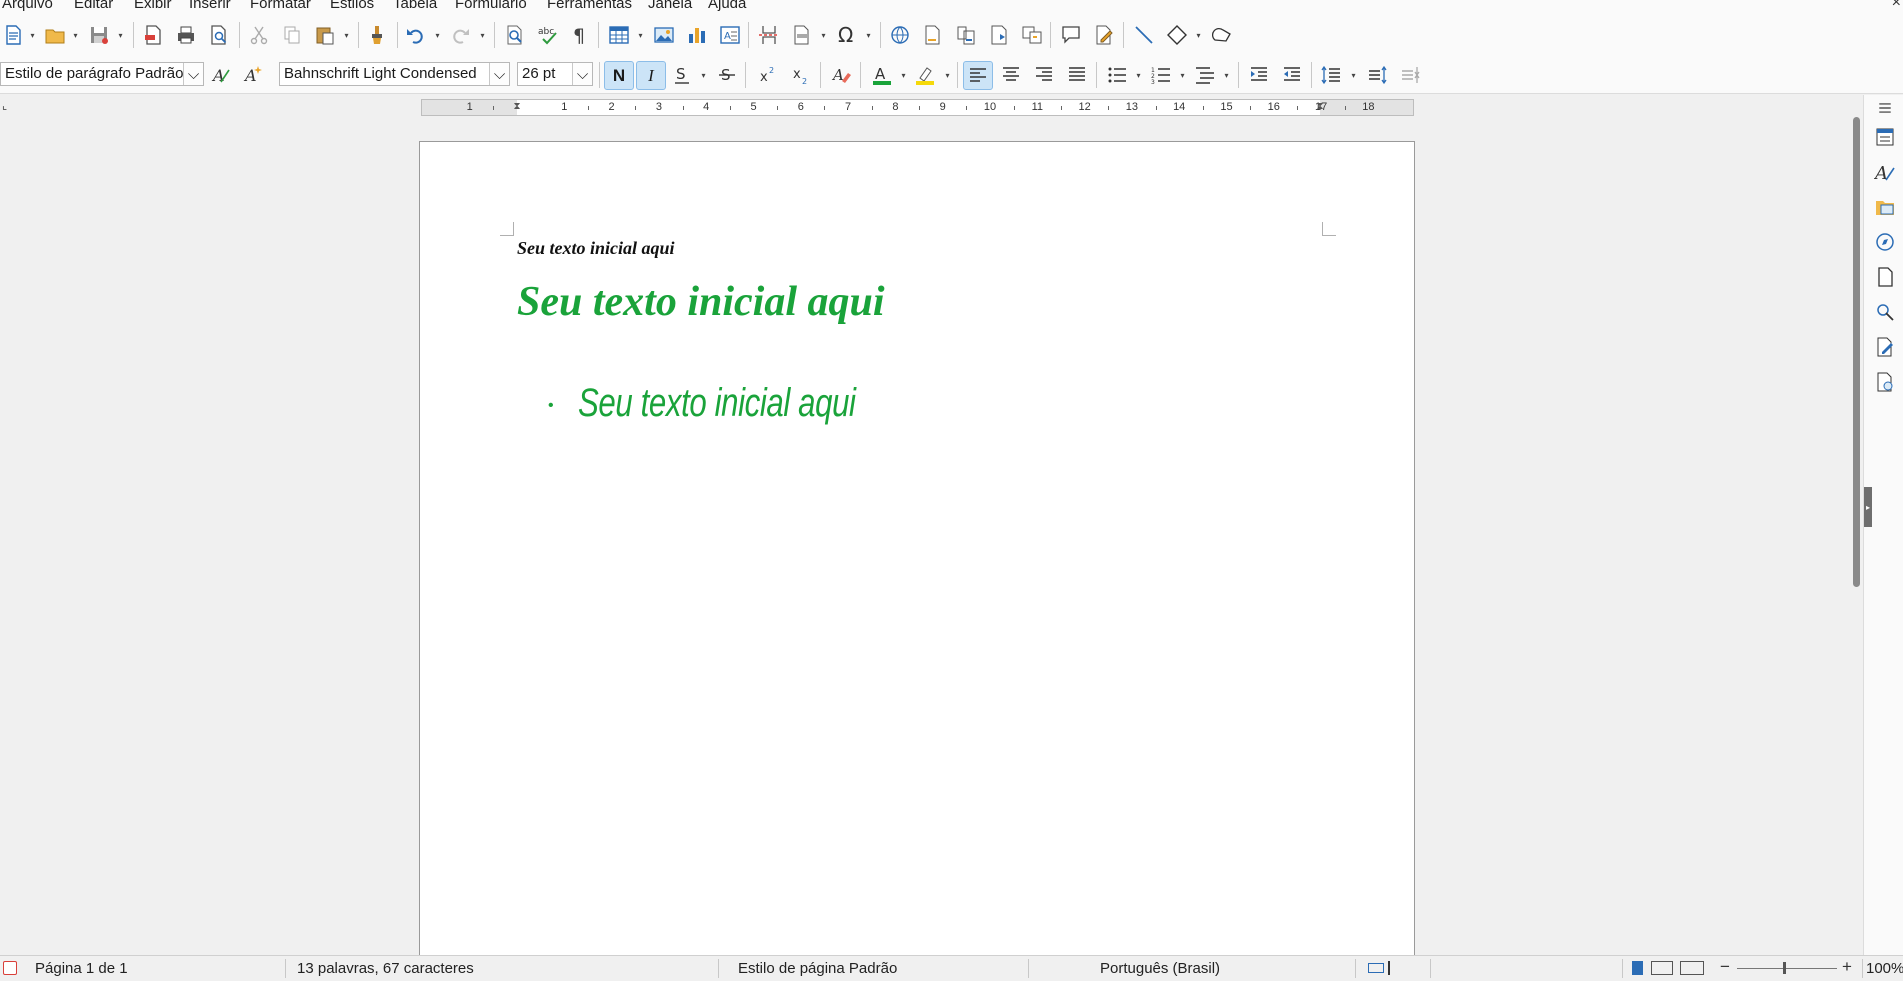 This screenshot has width=1903, height=981. Describe the element at coordinates (882, 75) in the screenshot. I see `font-color-icon: A` at that location.